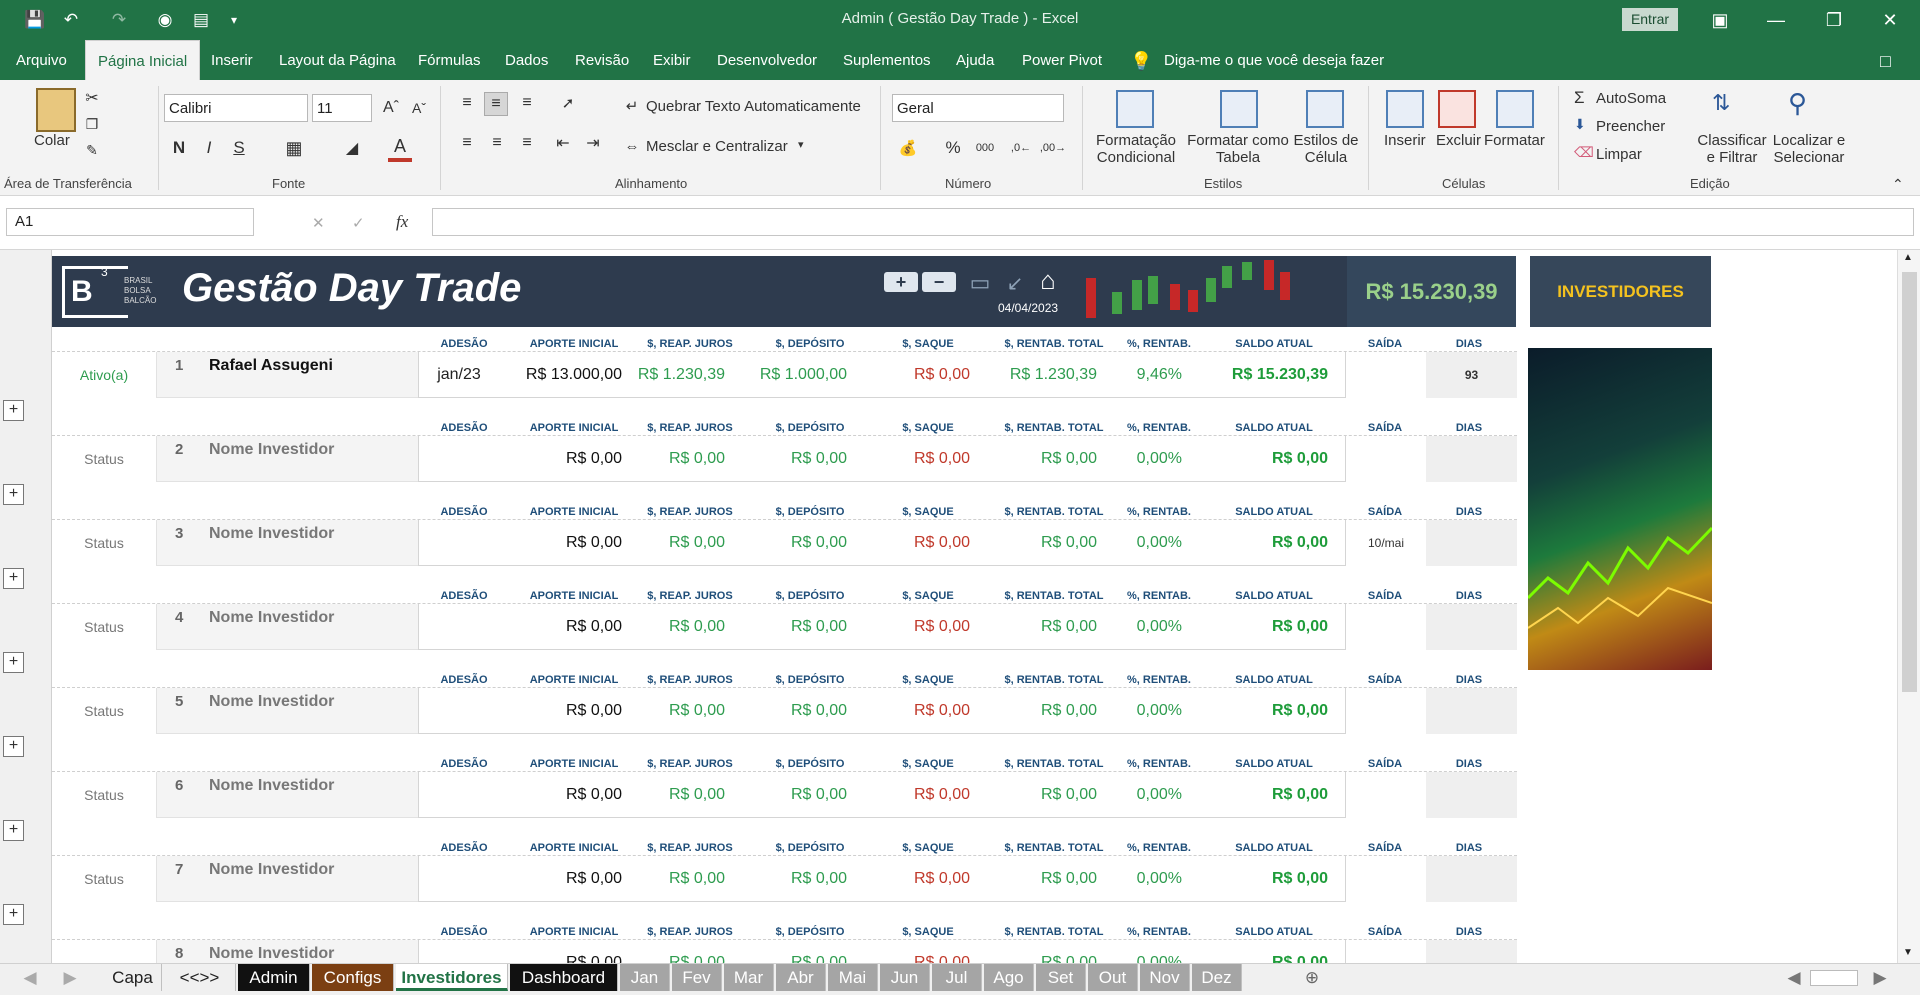 The height and width of the screenshot is (995, 1920). I want to click on value-rentab_total: R$ 1.230,39, so click(1023, 375).